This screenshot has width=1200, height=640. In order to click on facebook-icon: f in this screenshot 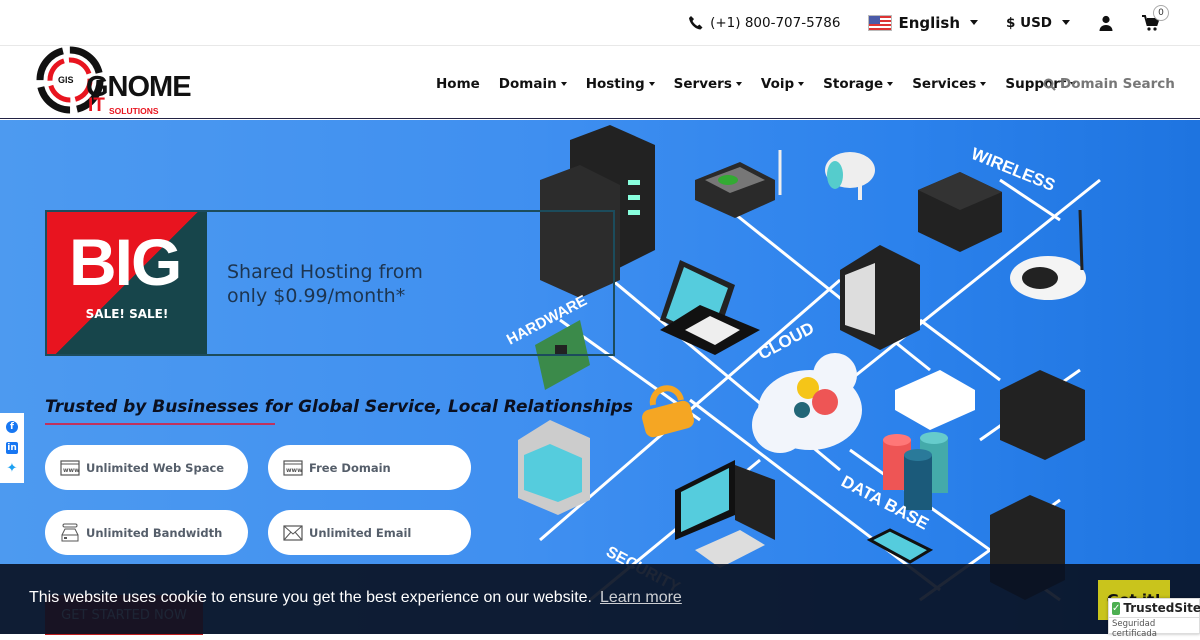, I will do `click(12, 427)`.